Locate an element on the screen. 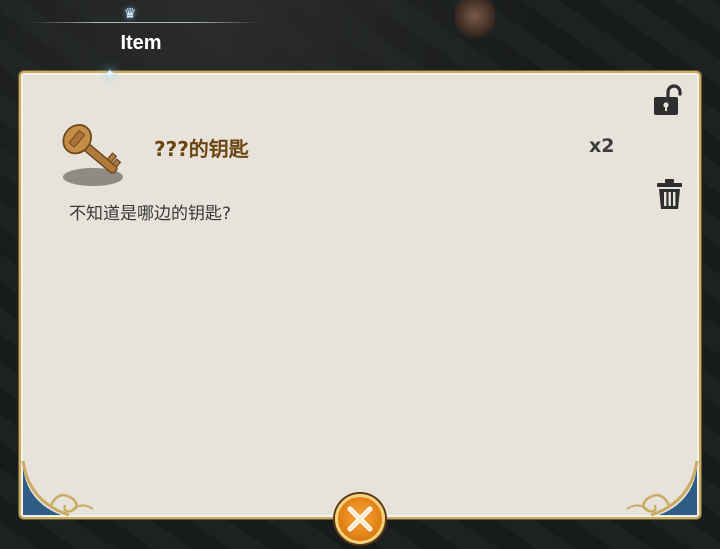 This screenshot has width=720, height=549. close-icon is located at coordinates (360, 519).